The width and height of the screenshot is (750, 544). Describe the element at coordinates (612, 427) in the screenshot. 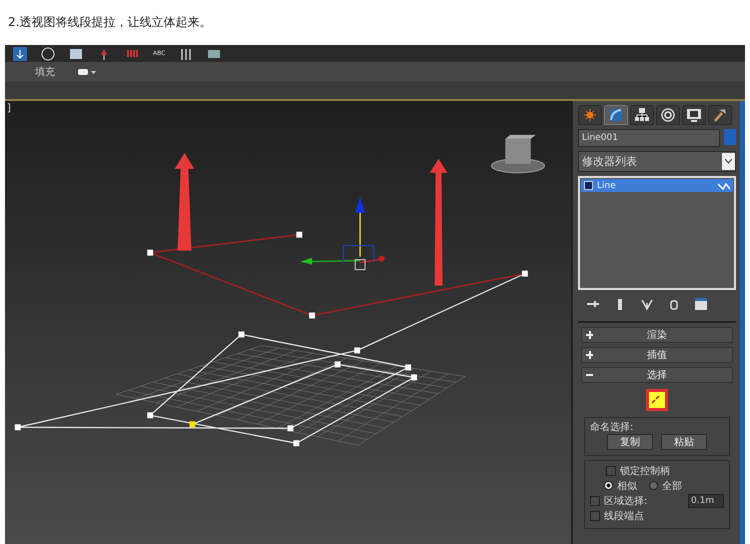

I see `group-title: 命名选择:` at that location.